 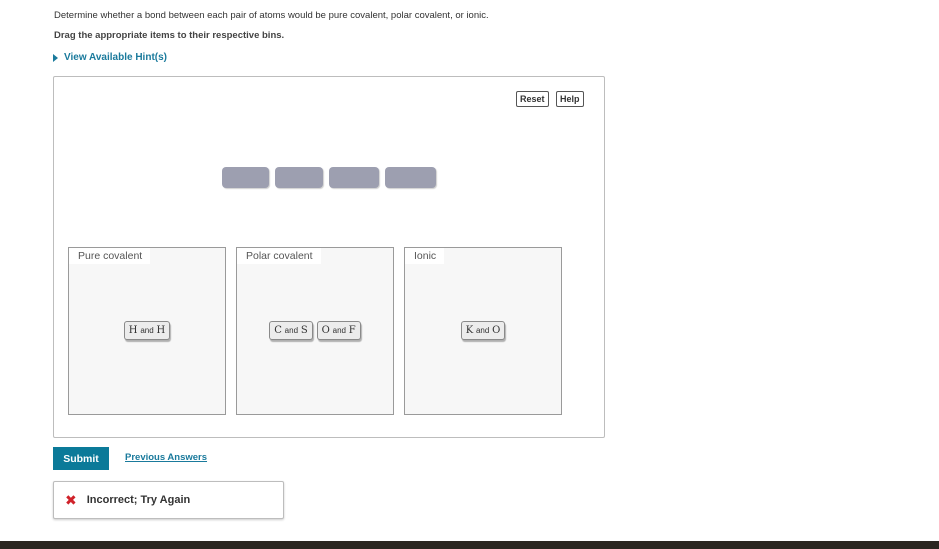 I want to click on bin-label: Polar covalent, so click(x=279, y=256).